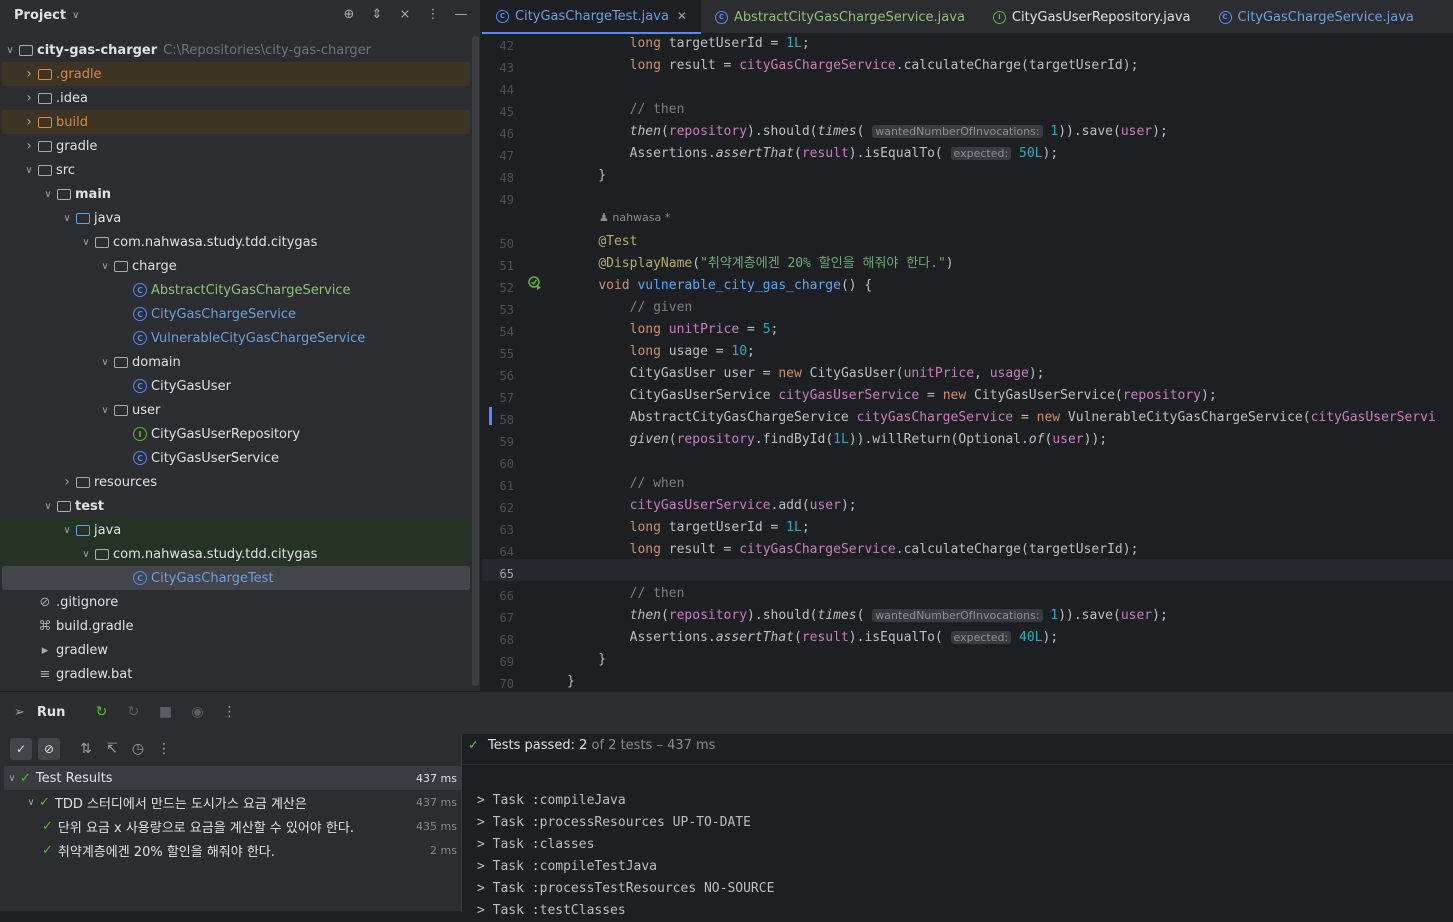  What do you see at coordinates (498, 398) in the screenshot?
I see `line-number: 57` at bounding box center [498, 398].